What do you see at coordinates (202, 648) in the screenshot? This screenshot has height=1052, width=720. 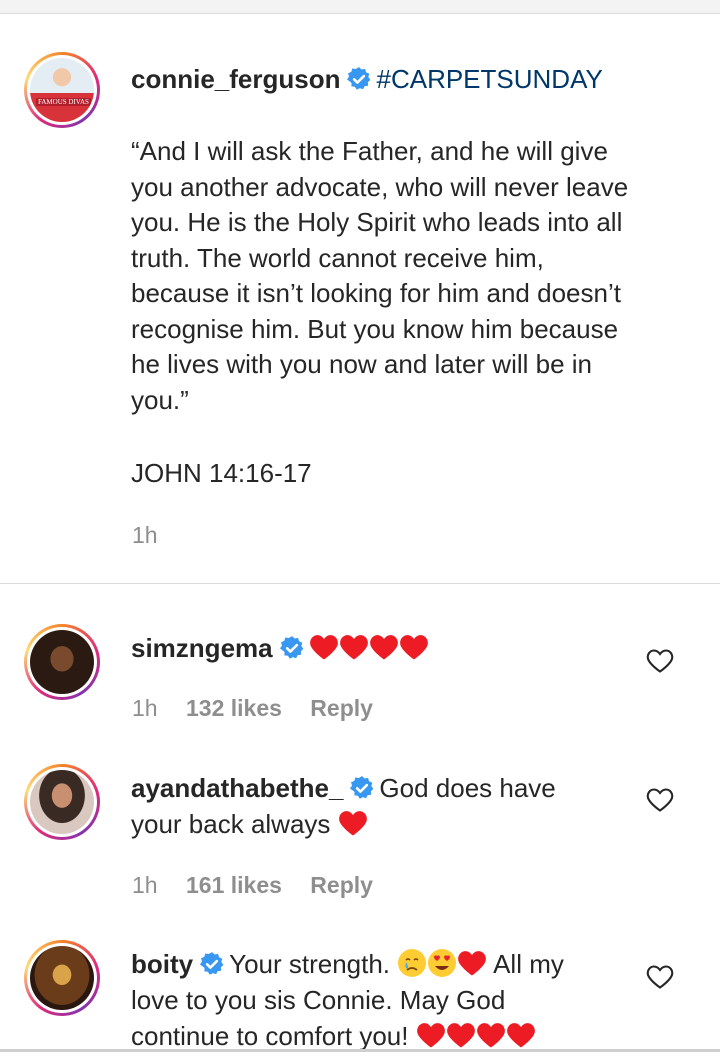 I see `comment-username: simzngema` at bounding box center [202, 648].